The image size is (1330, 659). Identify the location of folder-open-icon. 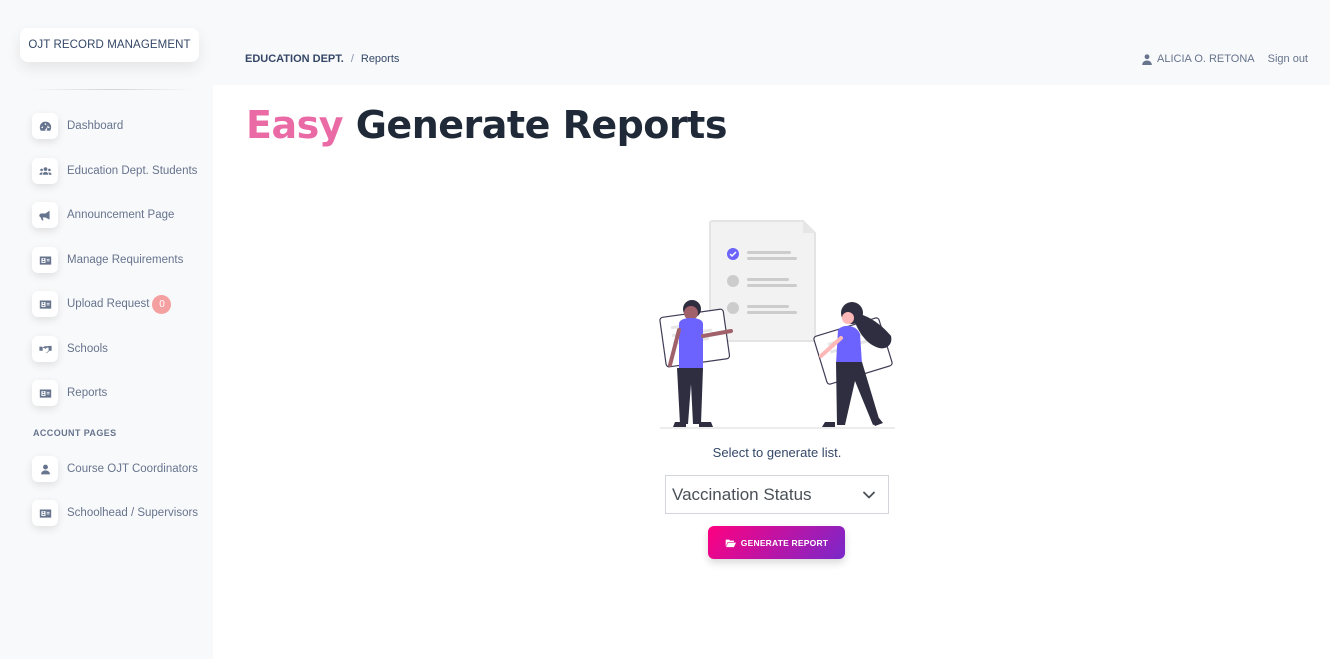
(730, 543).